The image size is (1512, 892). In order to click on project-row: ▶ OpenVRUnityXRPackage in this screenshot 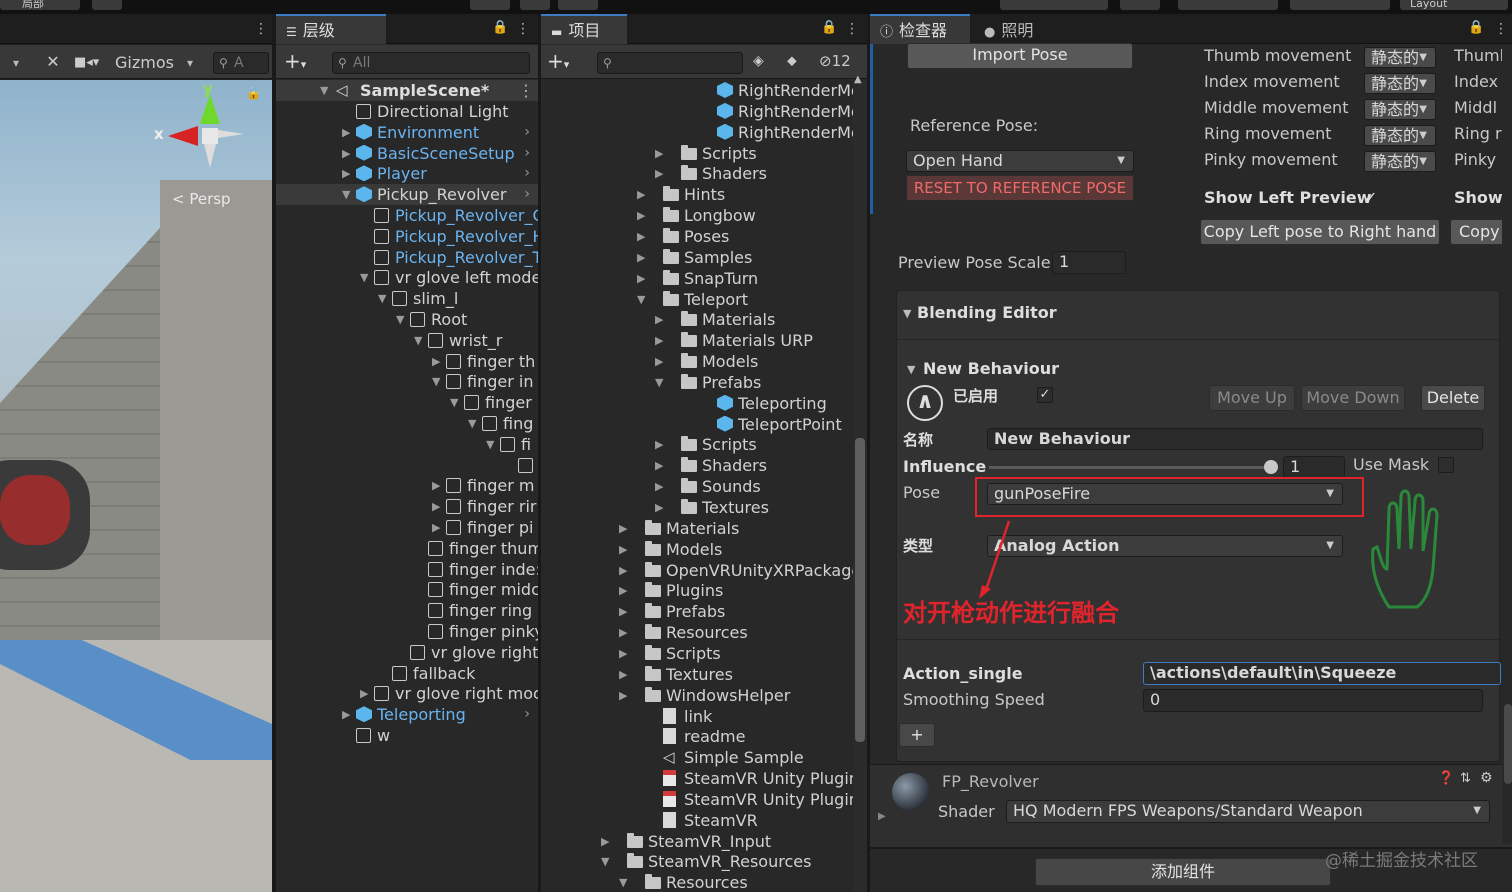, I will do `click(701, 570)`.